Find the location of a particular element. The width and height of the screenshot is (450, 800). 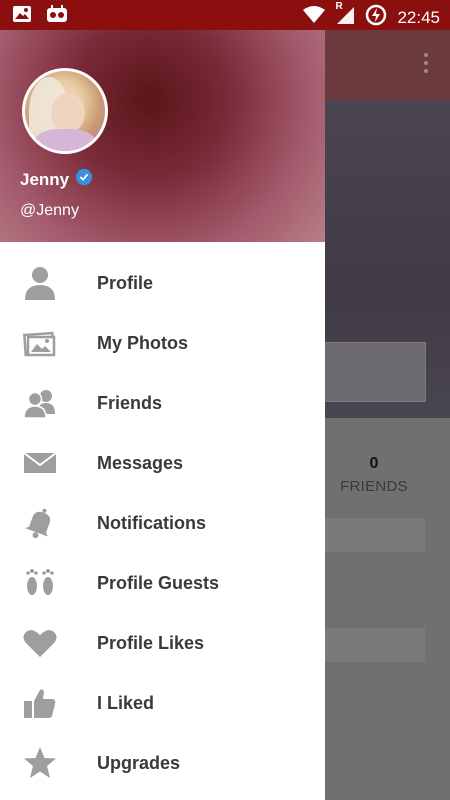

signal-icon: R is located at coordinates (345, 15).